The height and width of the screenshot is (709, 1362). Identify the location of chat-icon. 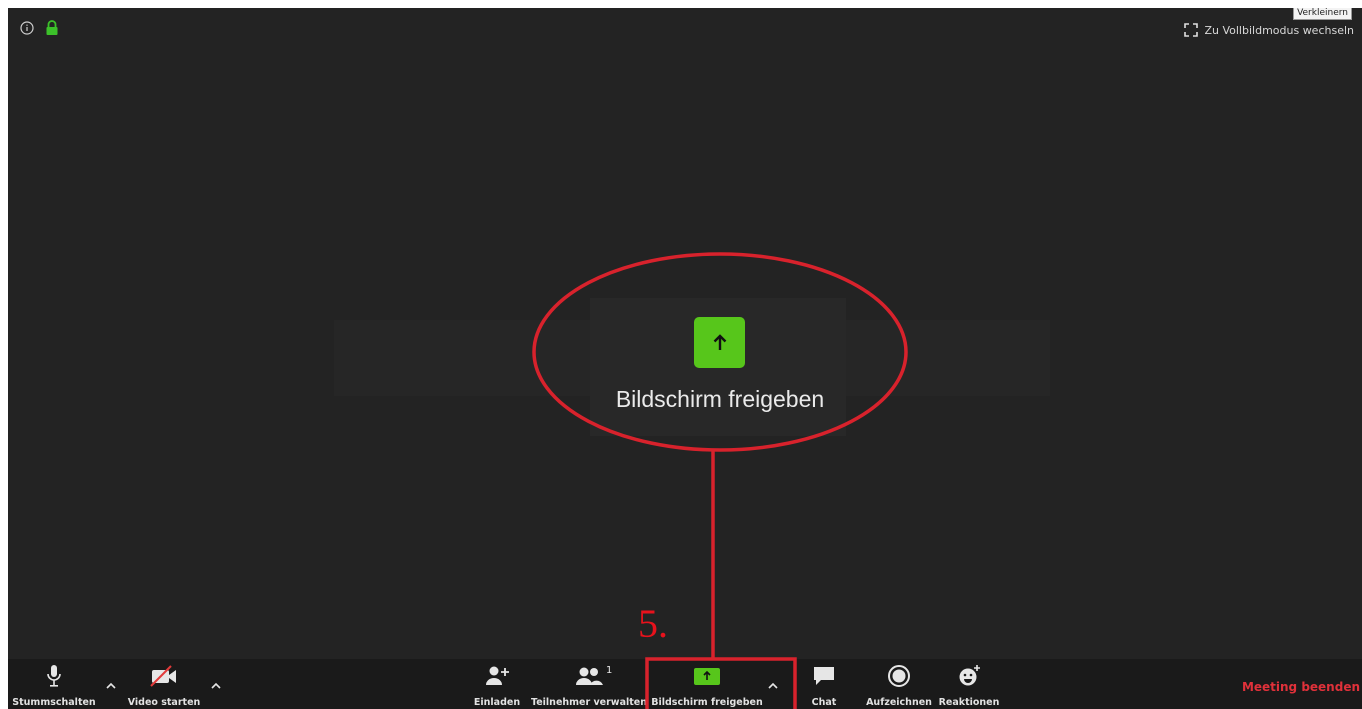
(824, 676).